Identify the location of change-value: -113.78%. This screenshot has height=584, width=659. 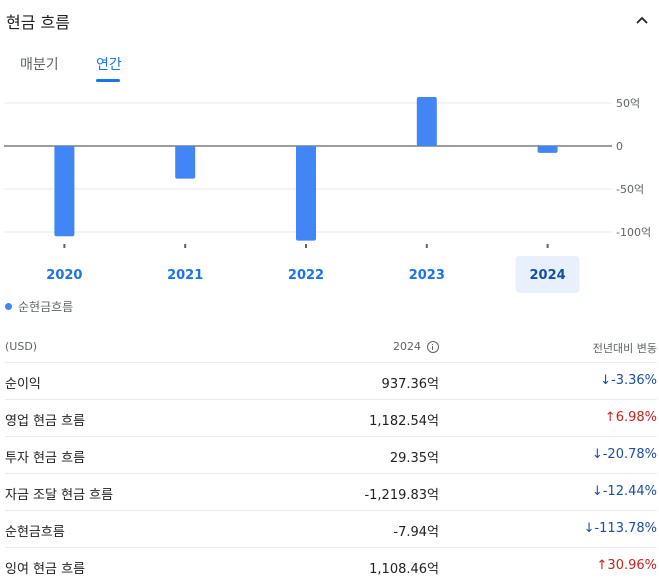
(625, 528).